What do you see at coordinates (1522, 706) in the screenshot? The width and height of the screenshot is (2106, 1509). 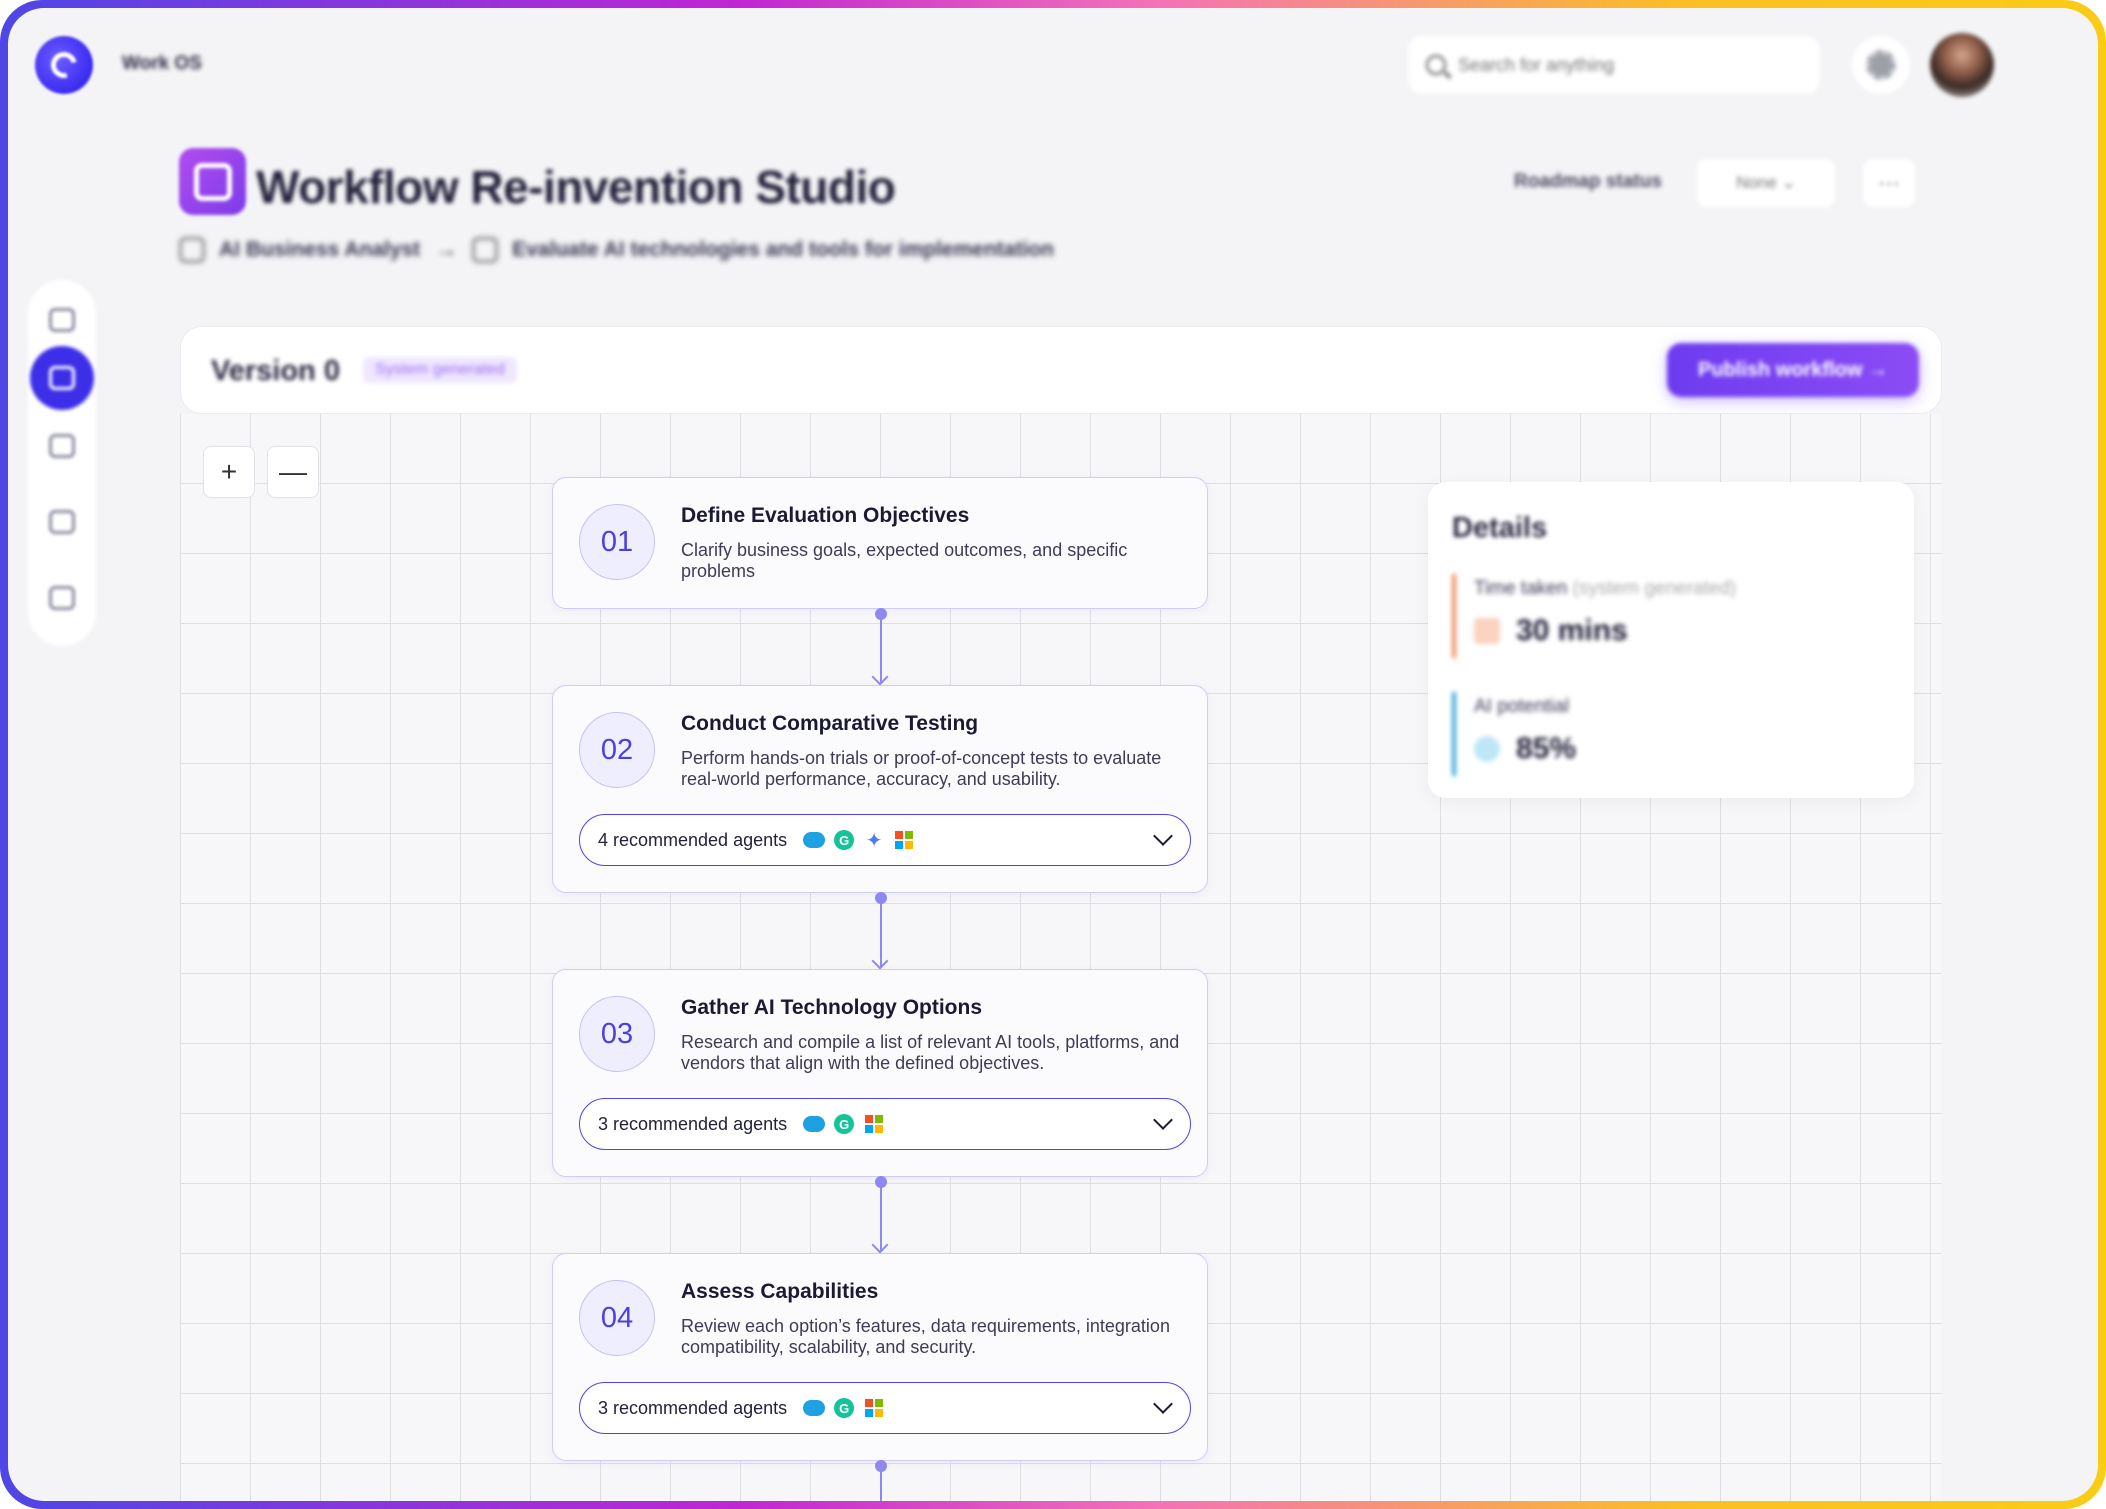 I see `ai-potential-label: AI potential` at bounding box center [1522, 706].